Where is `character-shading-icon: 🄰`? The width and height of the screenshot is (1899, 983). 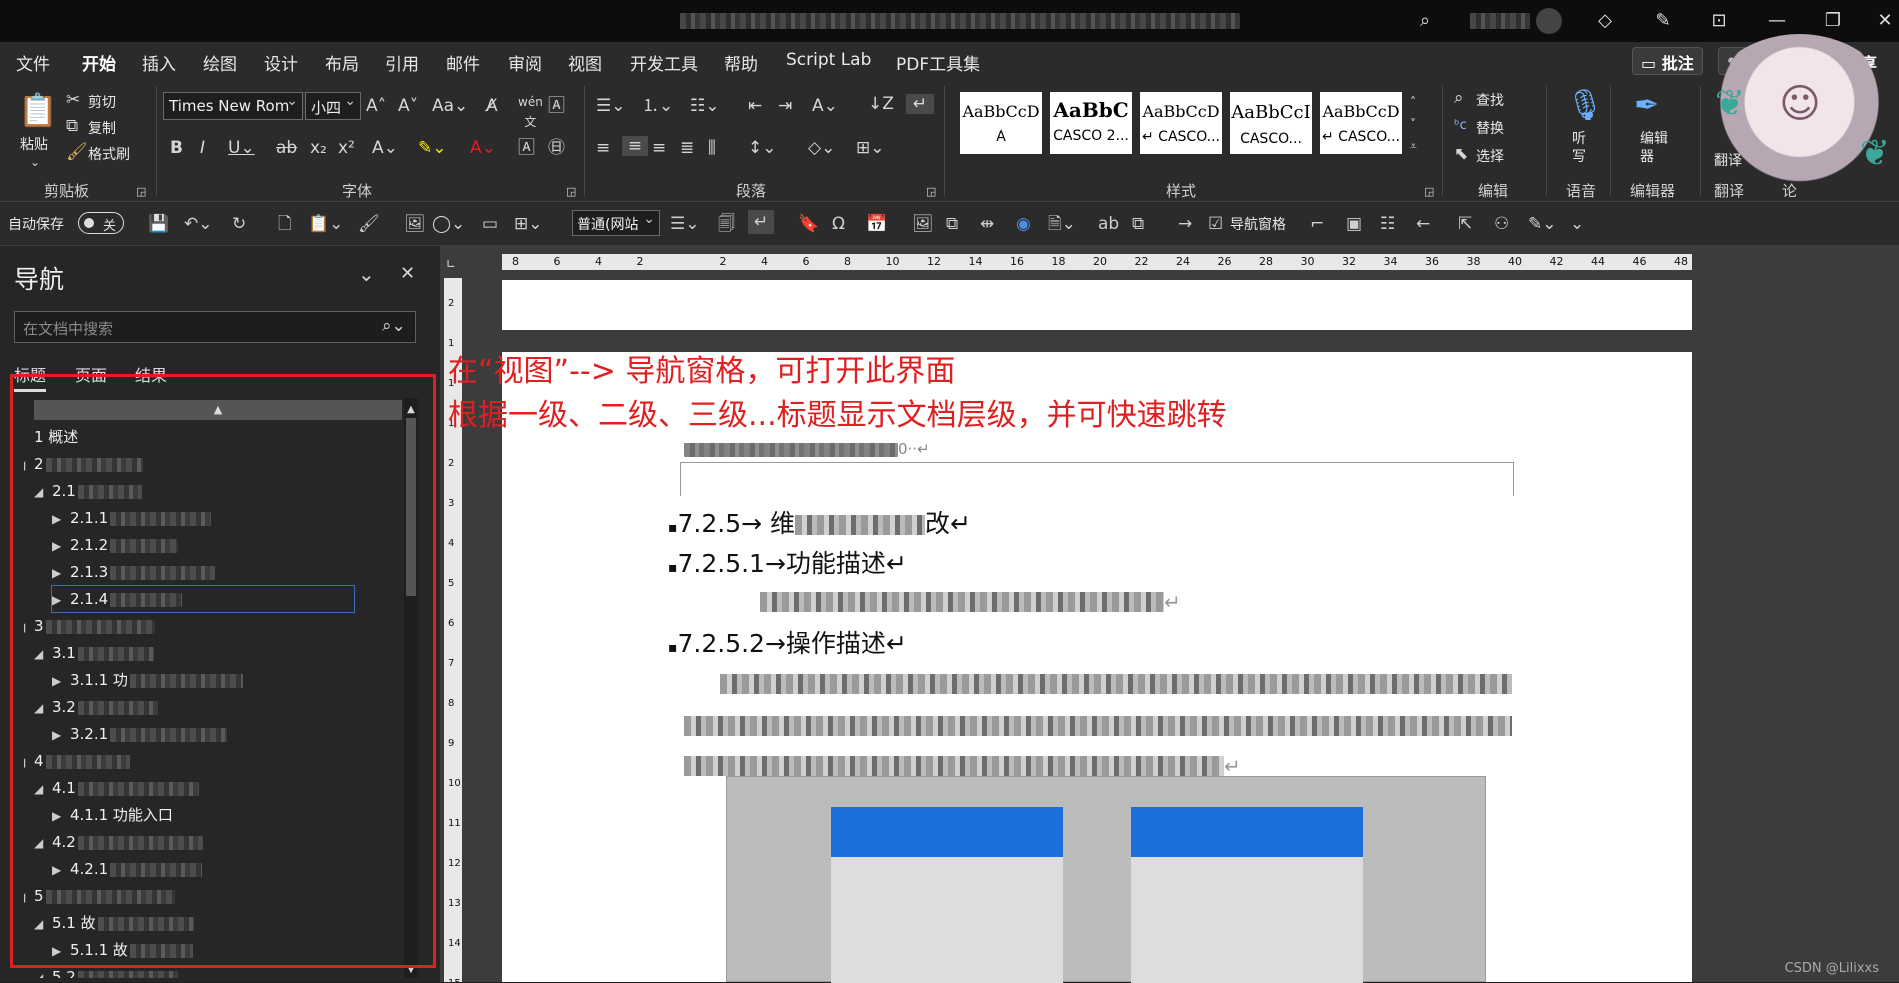
character-shading-icon: 🄰 is located at coordinates (526, 148).